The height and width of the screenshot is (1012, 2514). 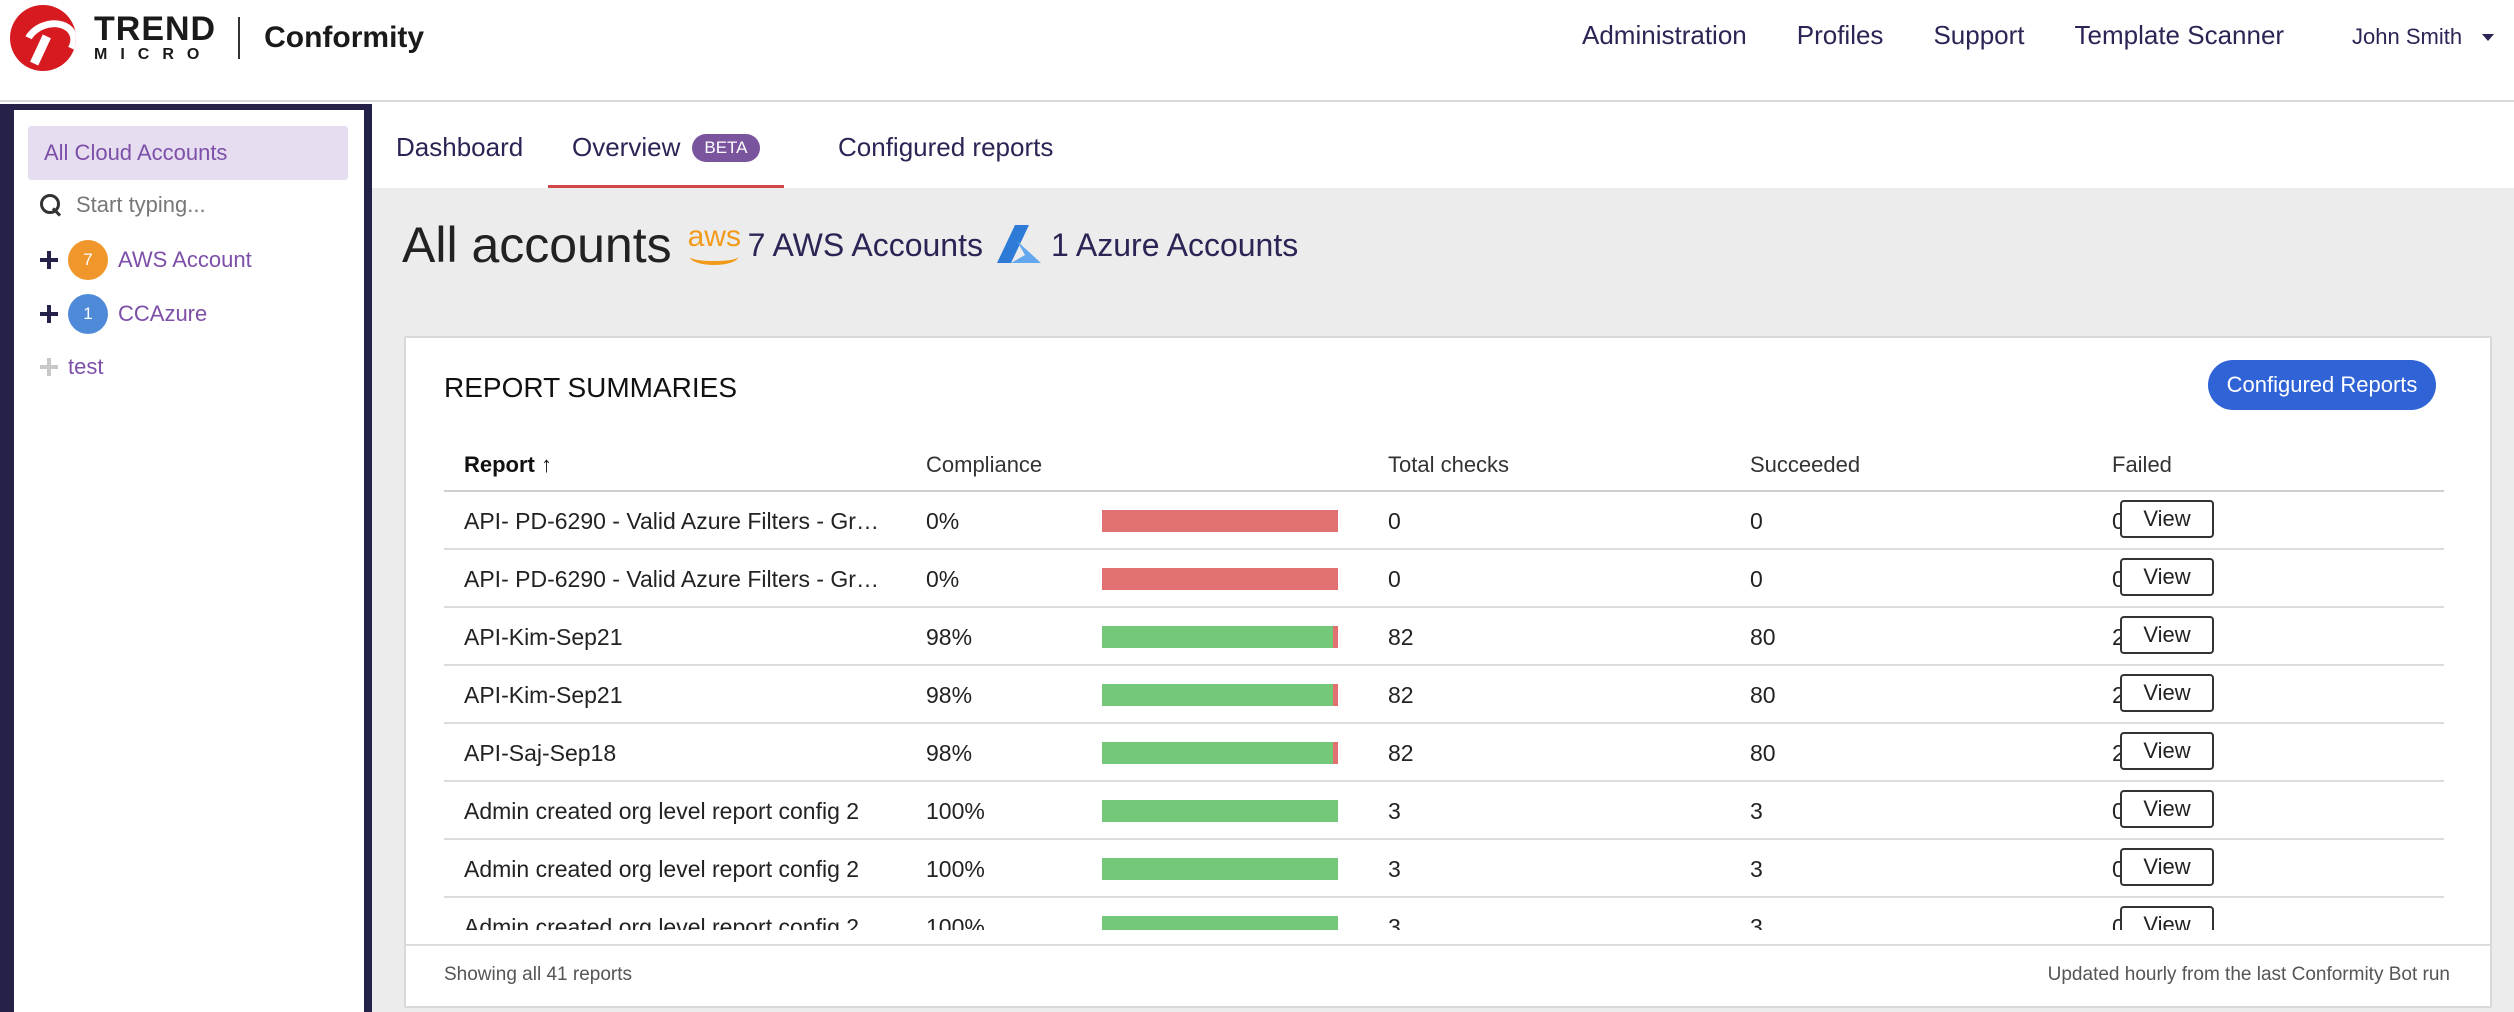 I want to click on nav-template-scanner: Template Scanner, so click(x=2180, y=35).